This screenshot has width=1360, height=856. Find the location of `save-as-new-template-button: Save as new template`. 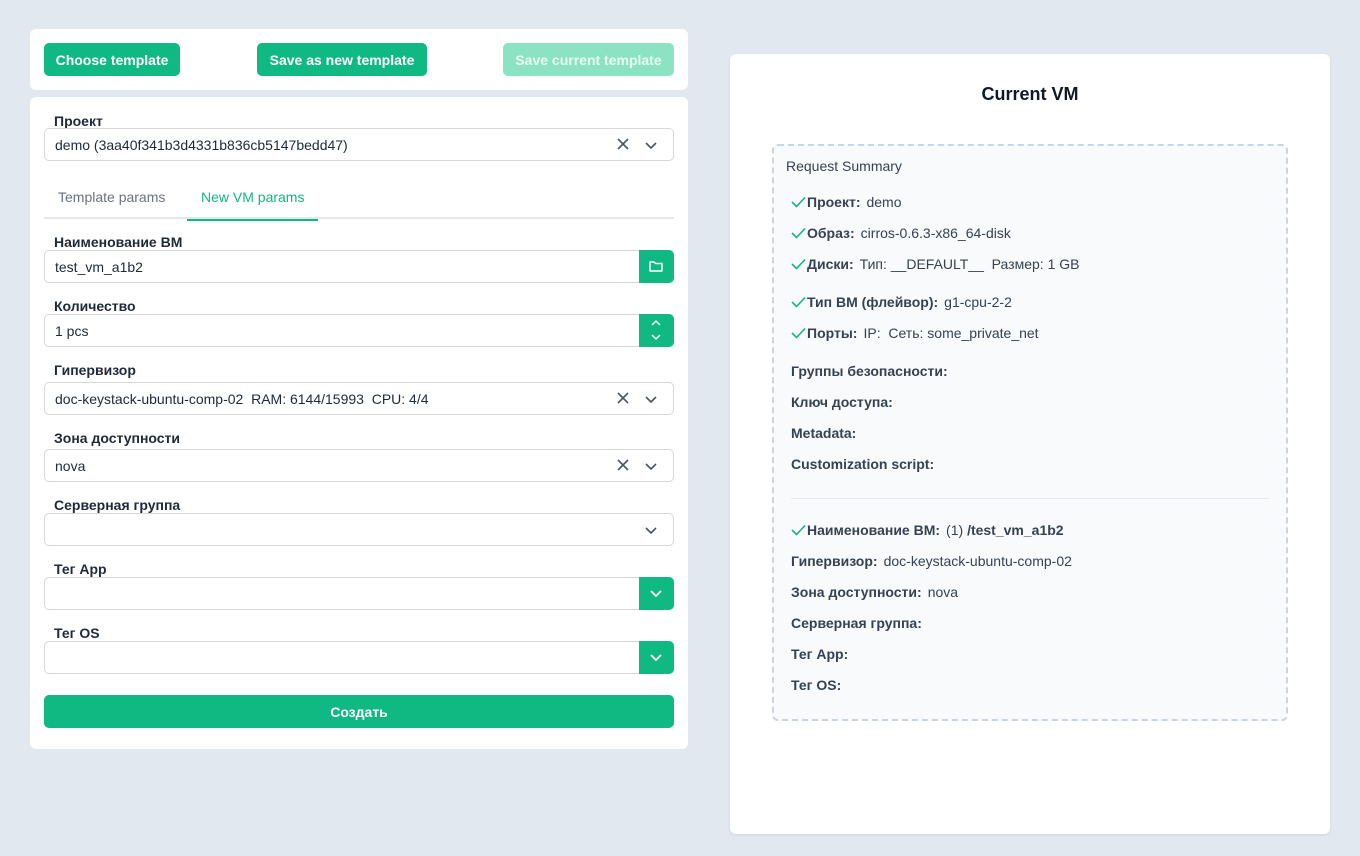

save-as-new-template-button: Save as new template is located at coordinates (342, 59).